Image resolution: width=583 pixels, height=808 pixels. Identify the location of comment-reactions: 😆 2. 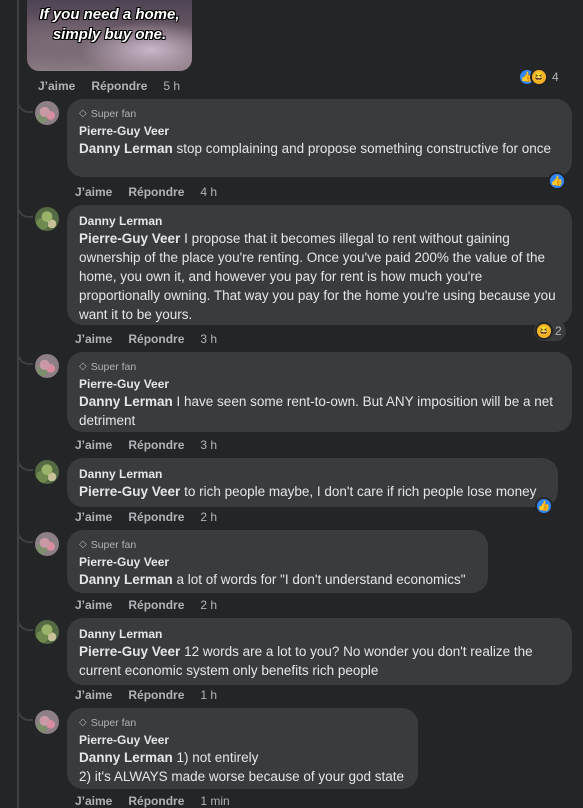
(550, 331).